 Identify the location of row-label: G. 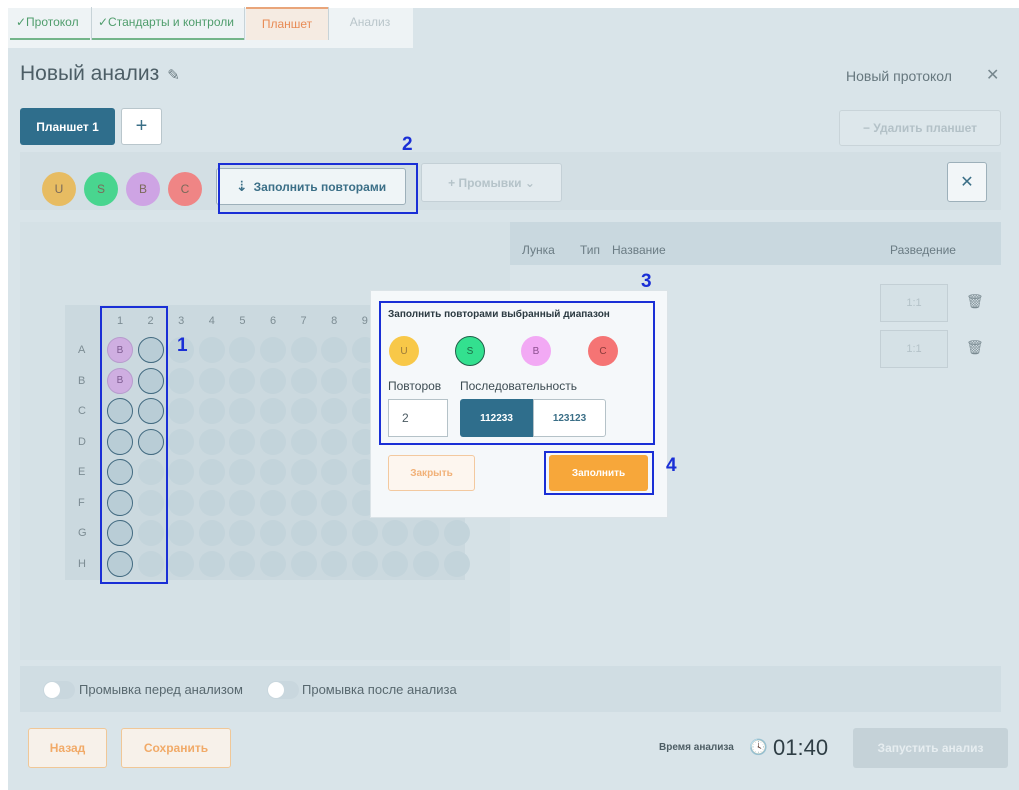
(82, 533).